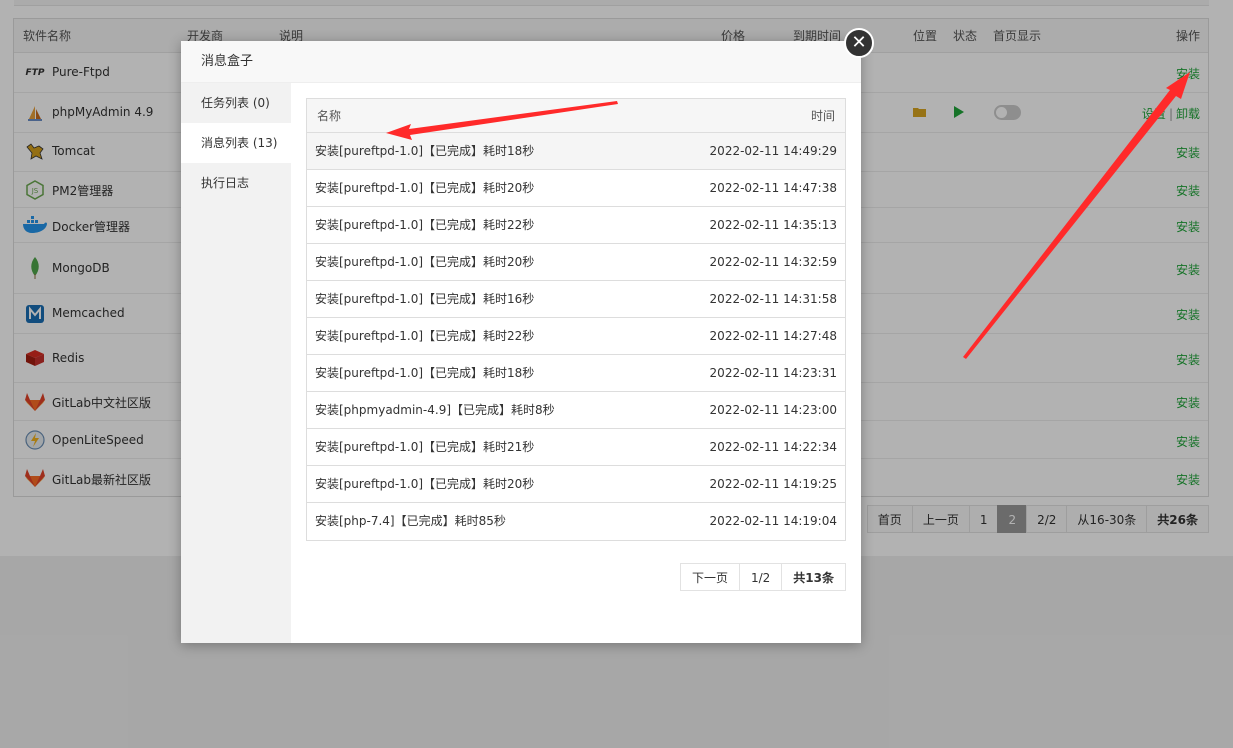 This screenshot has height=748, width=1233. I want to click on tab-message-list: 消息列表 (13), so click(236, 143).